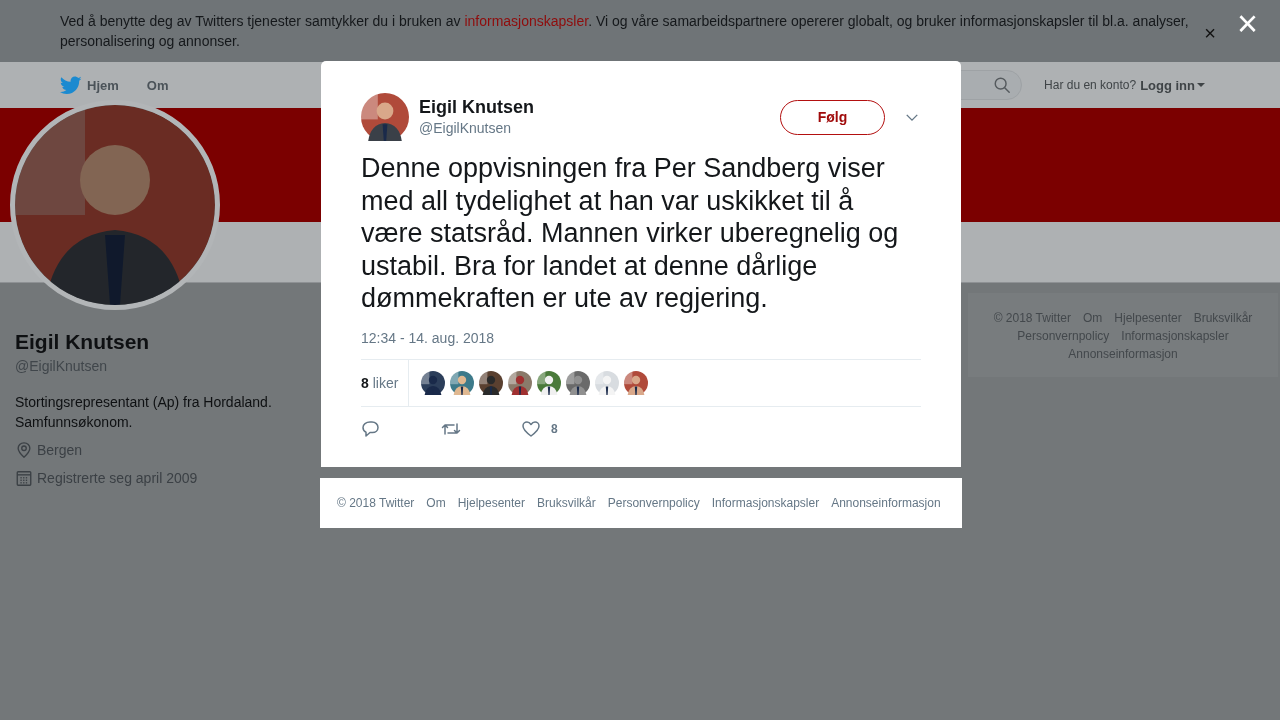 This screenshot has height=720, width=1280. Describe the element at coordinates (385, 382) in the screenshot. I see `likes-count: 8 liker` at that location.